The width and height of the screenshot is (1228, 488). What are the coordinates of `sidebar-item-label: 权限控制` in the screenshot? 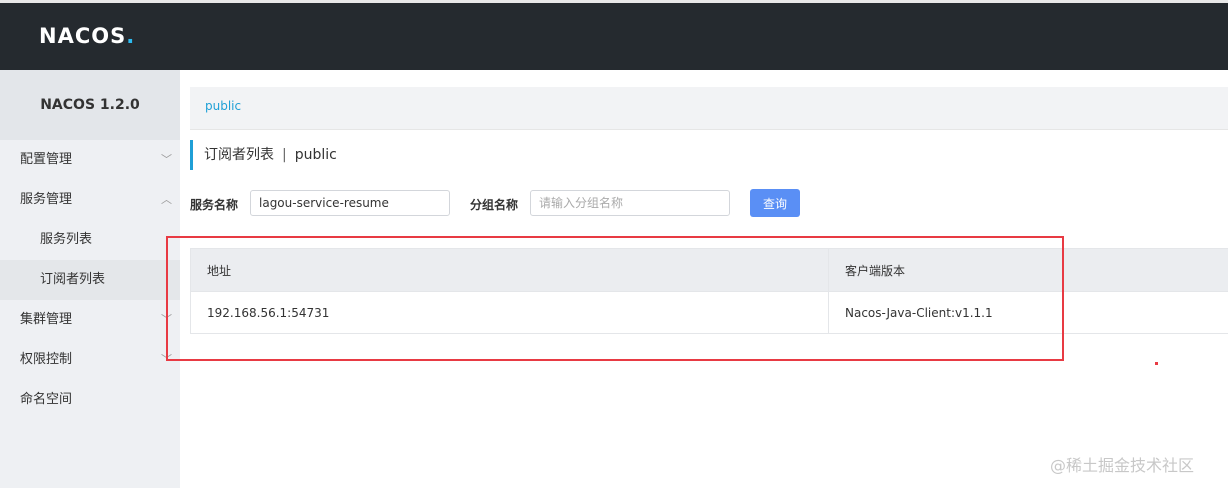 It's located at (46, 359).